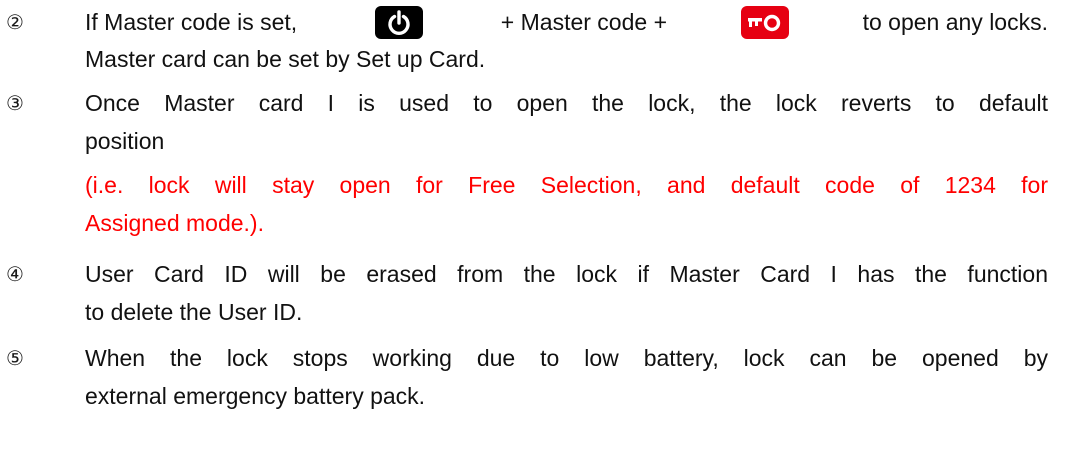  Describe the element at coordinates (125, 141) in the screenshot. I see `item-line: position` at that location.